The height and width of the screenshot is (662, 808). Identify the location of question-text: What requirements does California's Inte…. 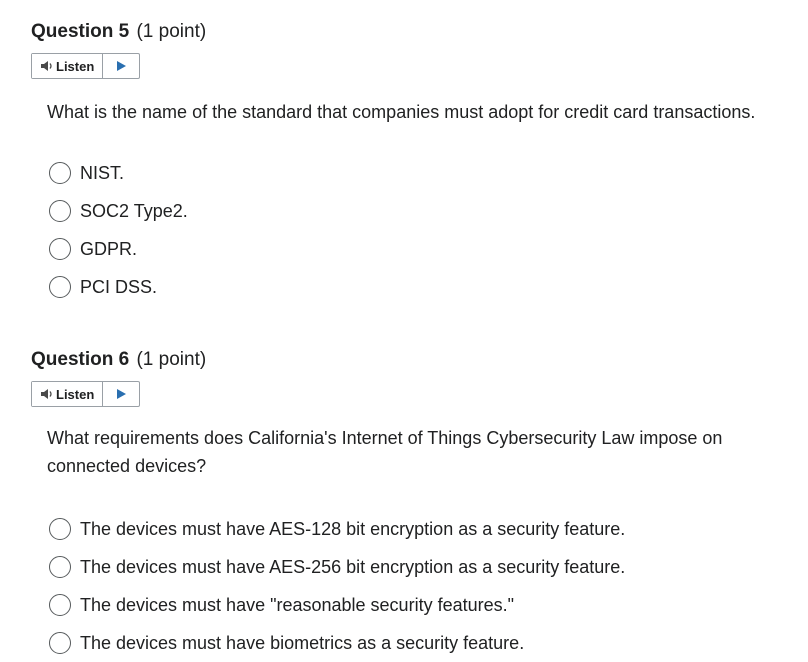
(385, 452).